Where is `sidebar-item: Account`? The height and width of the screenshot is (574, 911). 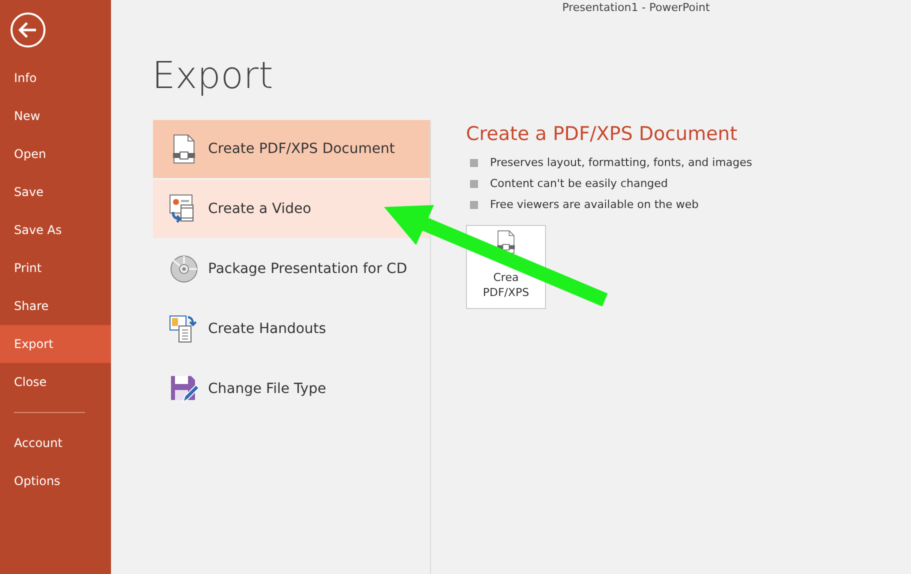 sidebar-item: Account is located at coordinates (55, 443).